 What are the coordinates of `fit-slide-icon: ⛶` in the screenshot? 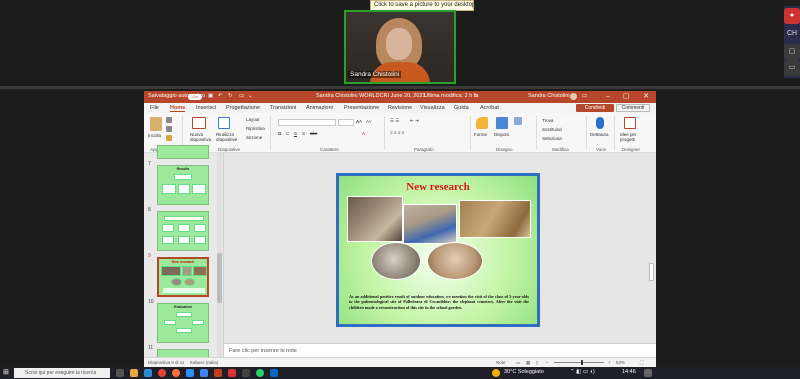 It's located at (641, 362).